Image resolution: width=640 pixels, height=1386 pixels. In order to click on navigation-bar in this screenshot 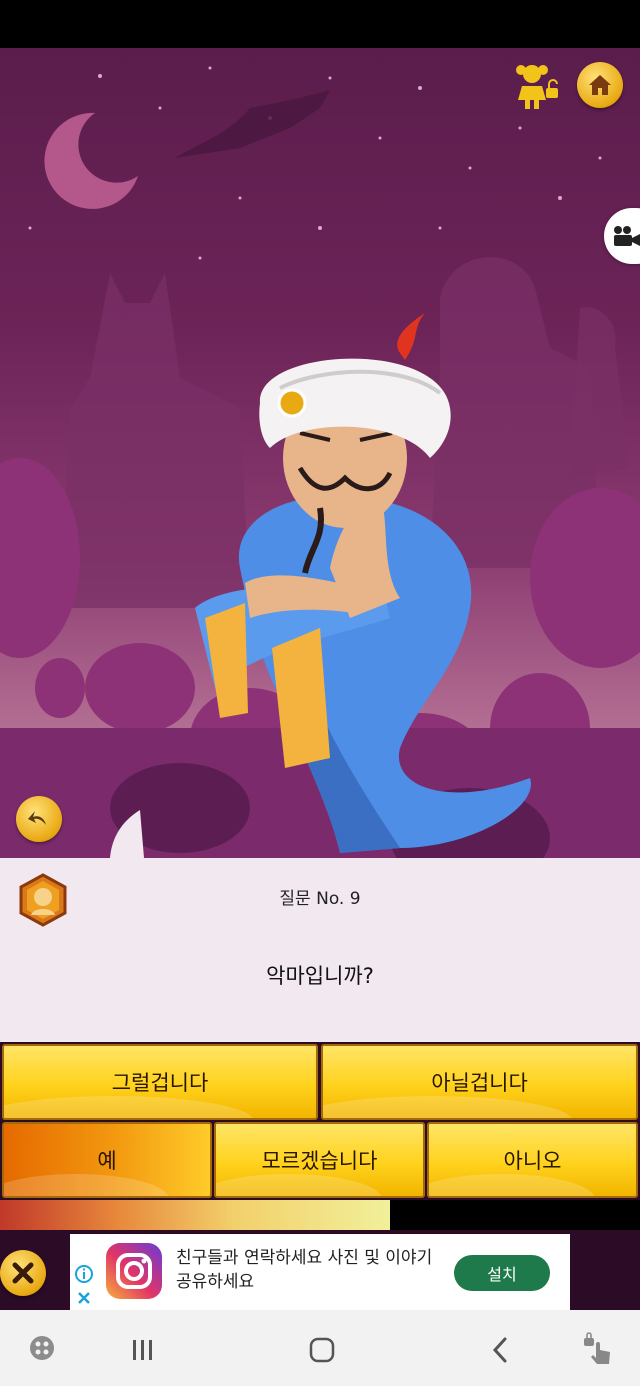, I will do `click(320, 1348)`.